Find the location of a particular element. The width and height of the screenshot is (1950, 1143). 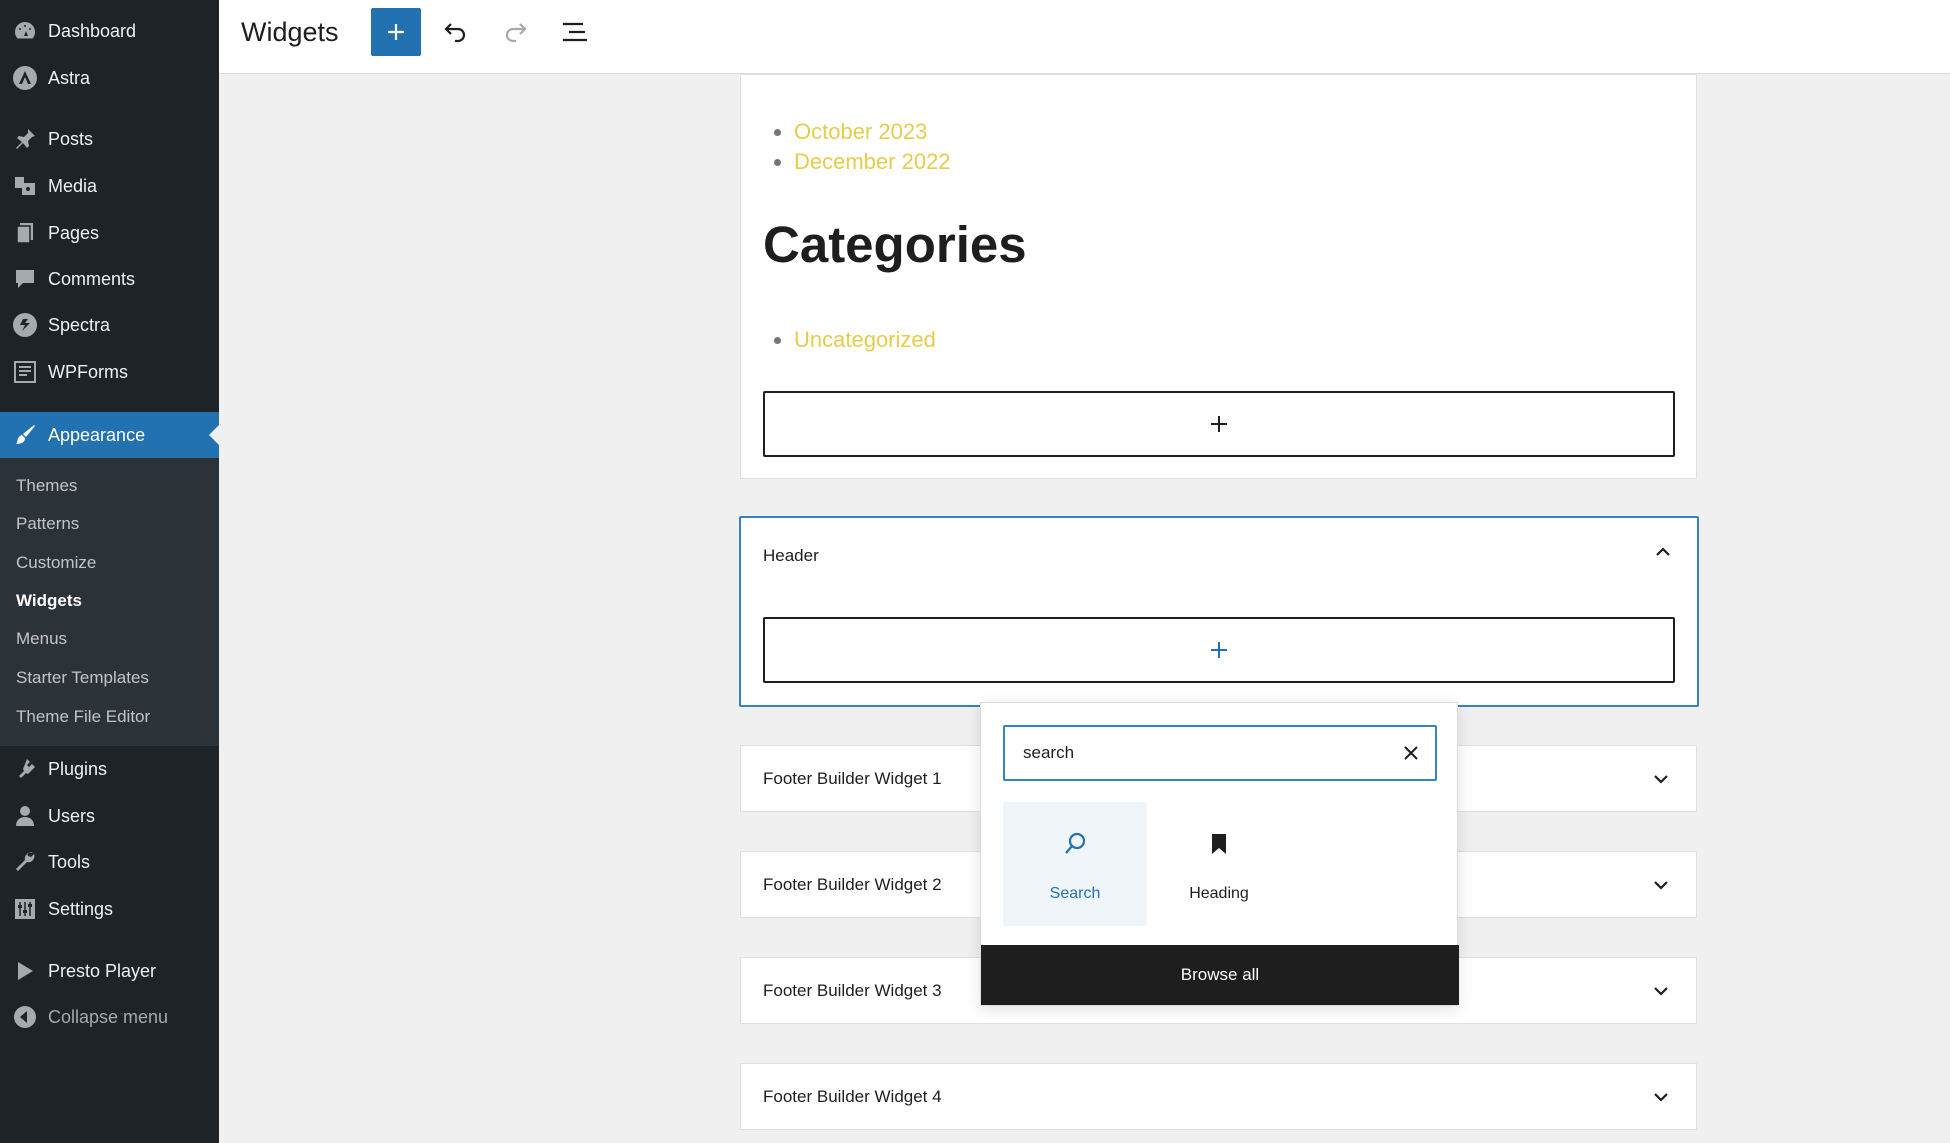

menu-astra-label: Astra is located at coordinates (69, 77).